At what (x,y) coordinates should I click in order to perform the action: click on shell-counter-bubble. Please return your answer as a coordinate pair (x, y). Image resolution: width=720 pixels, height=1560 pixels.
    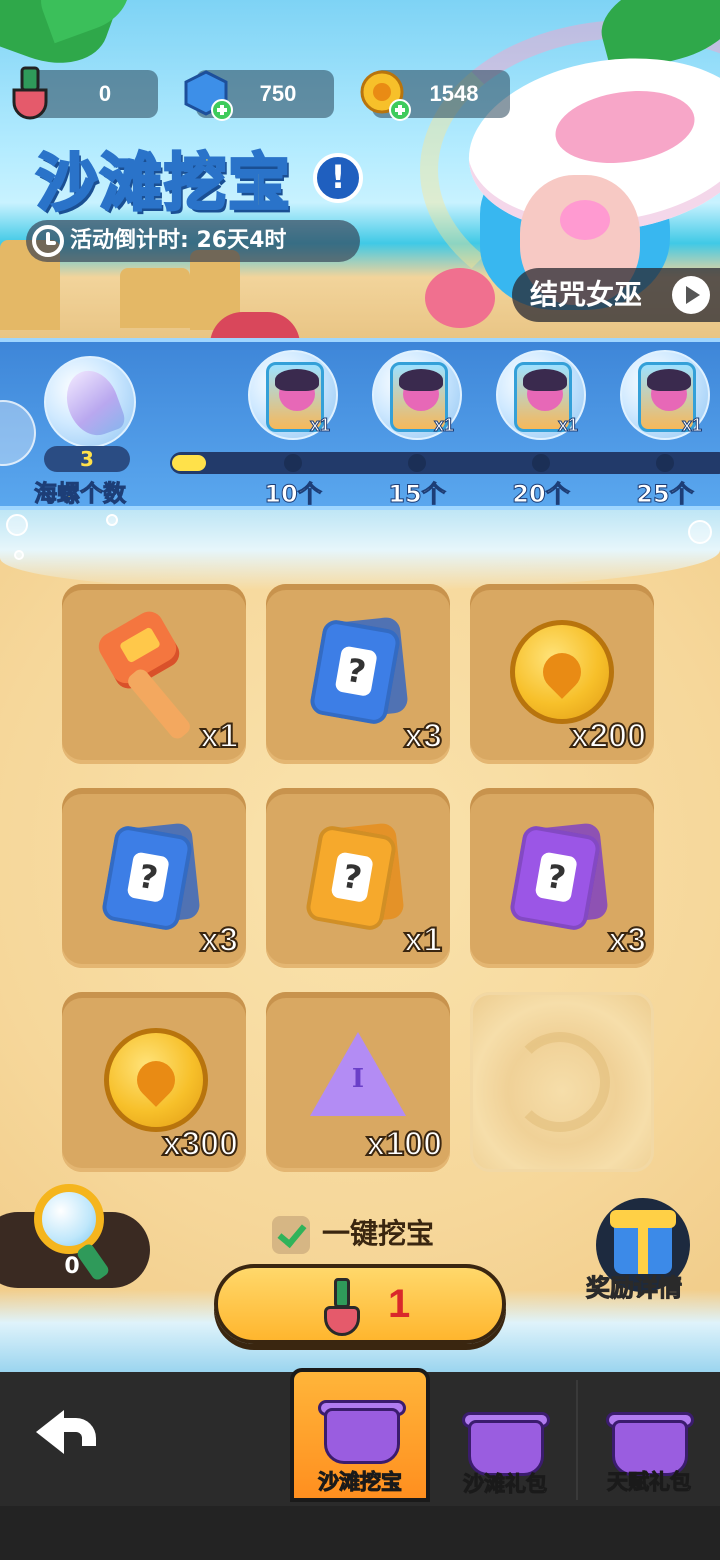
    Looking at the image, I should click on (90, 402).